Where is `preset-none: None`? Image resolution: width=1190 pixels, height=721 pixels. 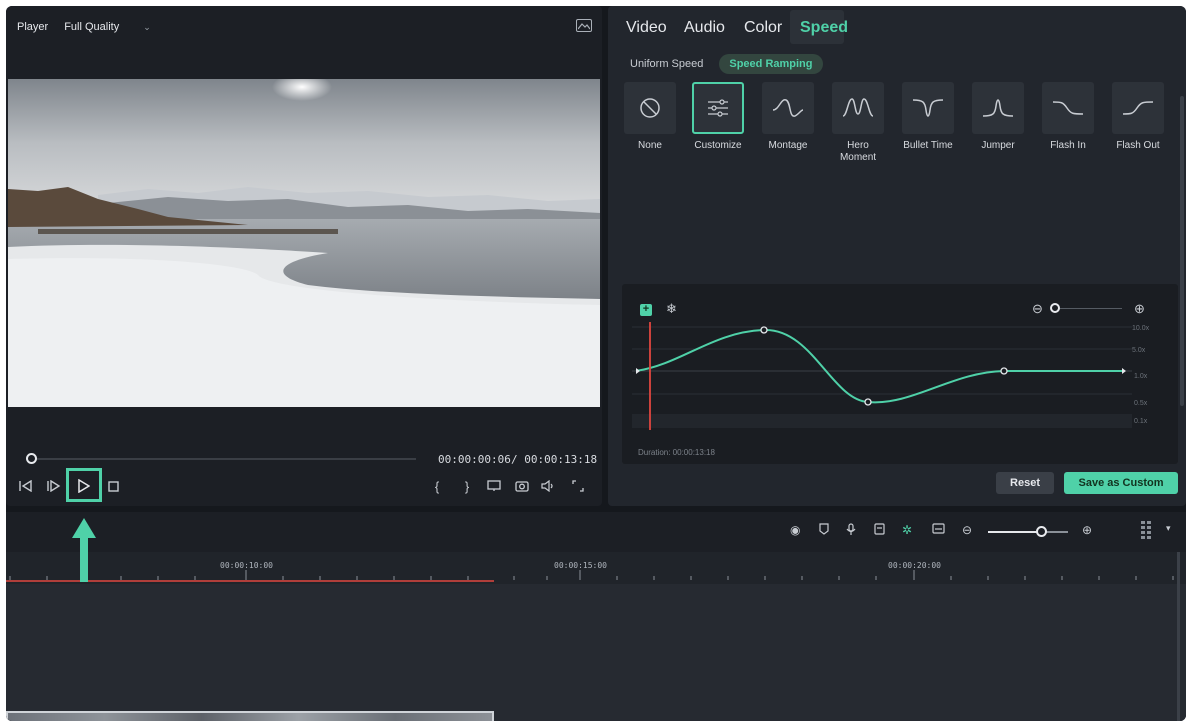
preset-none: None is located at coordinates (650, 117).